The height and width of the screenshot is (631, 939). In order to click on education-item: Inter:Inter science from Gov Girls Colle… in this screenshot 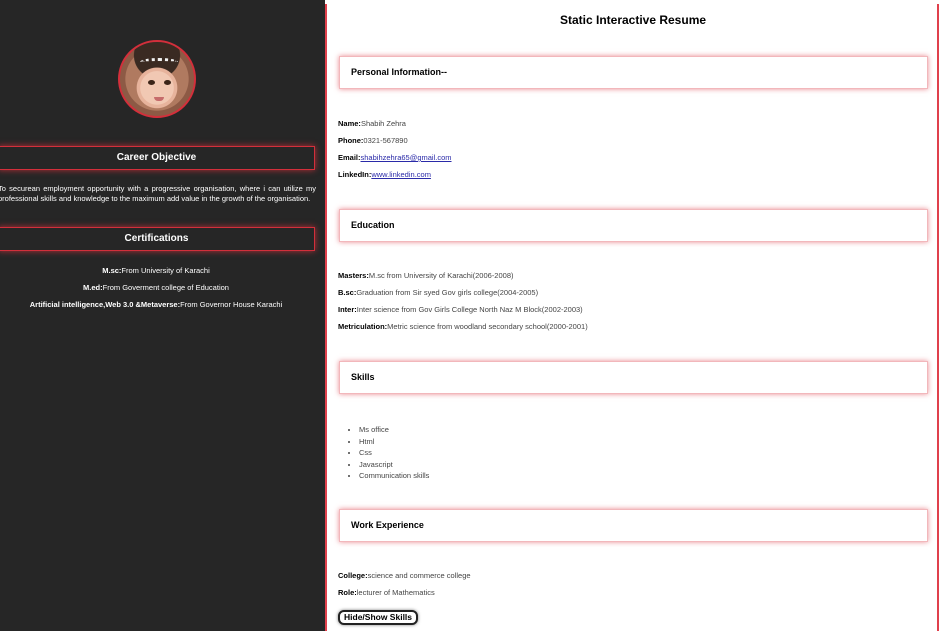, I will do `click(460, 309)`.